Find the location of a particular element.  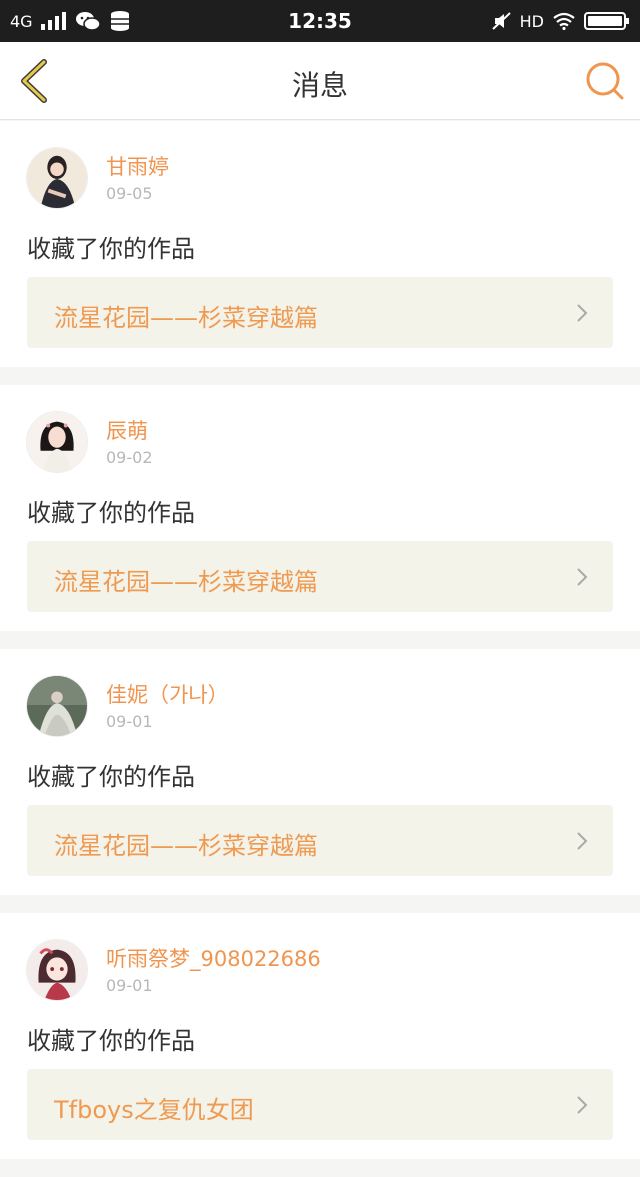

nav-bar: 消息 is located at coordinates (320, 81).